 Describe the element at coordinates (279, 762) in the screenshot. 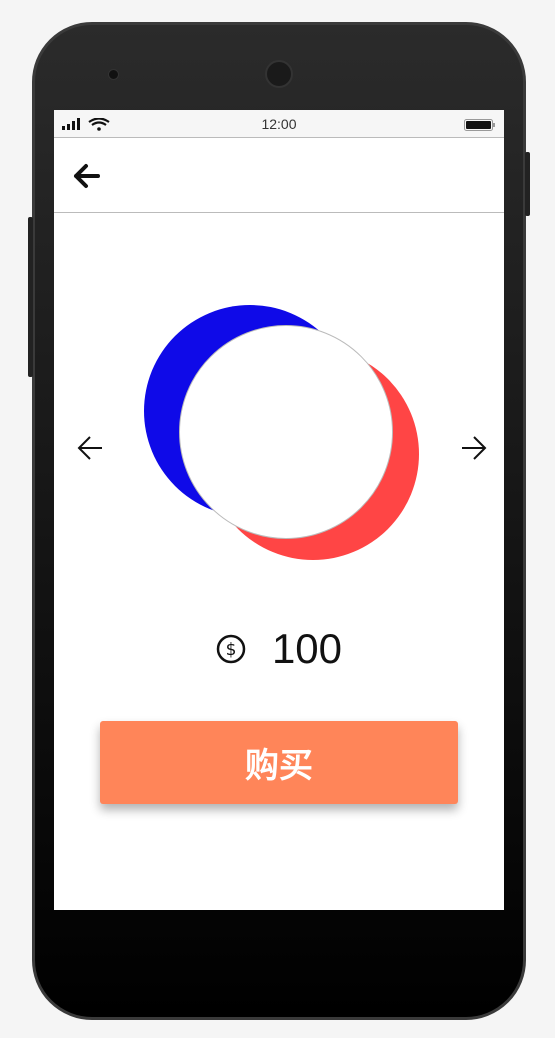

I see `buy-button: 购买` at that location.